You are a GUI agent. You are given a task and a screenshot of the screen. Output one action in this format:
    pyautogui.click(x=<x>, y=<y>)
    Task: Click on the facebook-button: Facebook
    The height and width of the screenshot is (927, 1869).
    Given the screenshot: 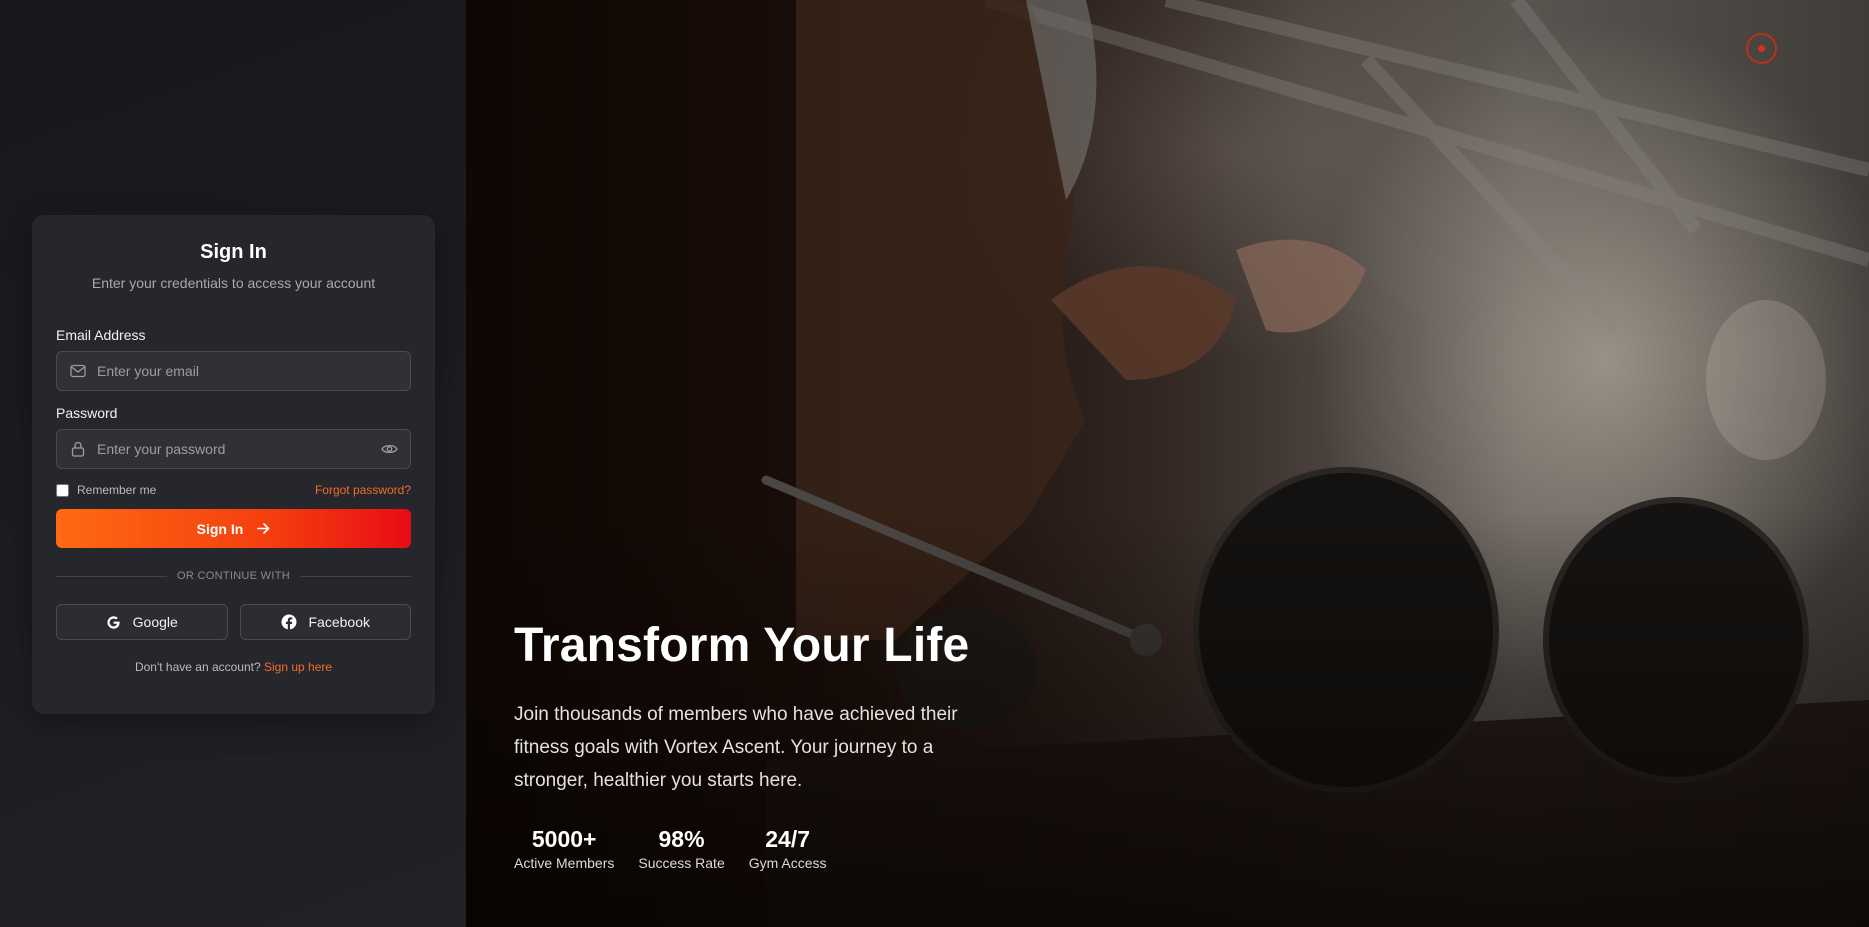 What is the action you would take?
    pyautogui.click(x=325, y=622)
    